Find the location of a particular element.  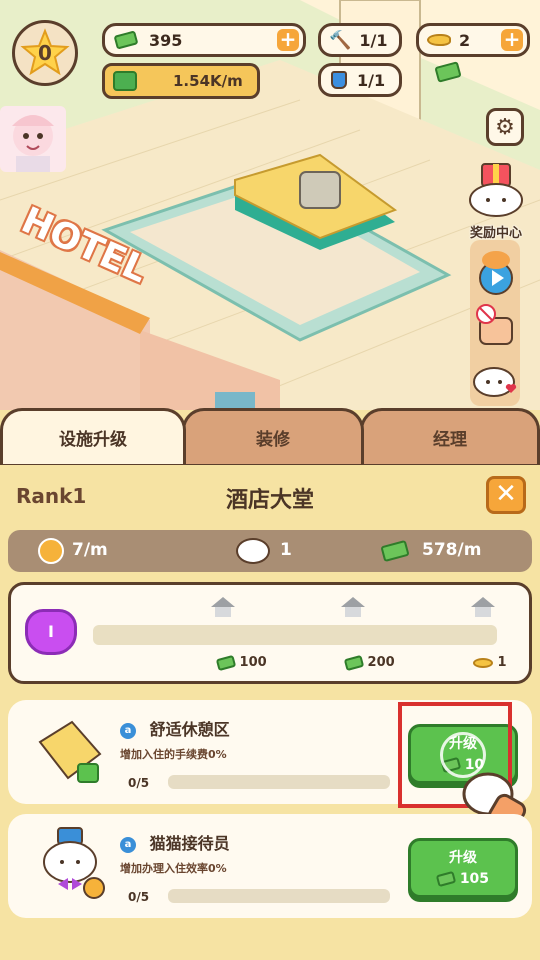

milestone-card: I 100 200 1 is located at coordinates (270, 633).